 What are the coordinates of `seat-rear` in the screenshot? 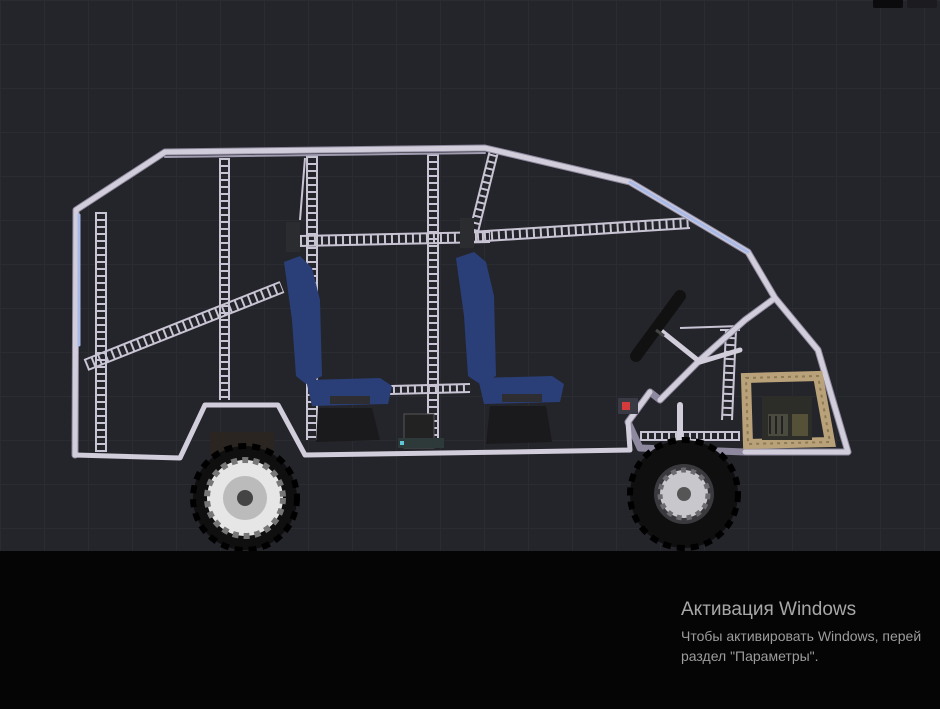 It's located at (510, 331).